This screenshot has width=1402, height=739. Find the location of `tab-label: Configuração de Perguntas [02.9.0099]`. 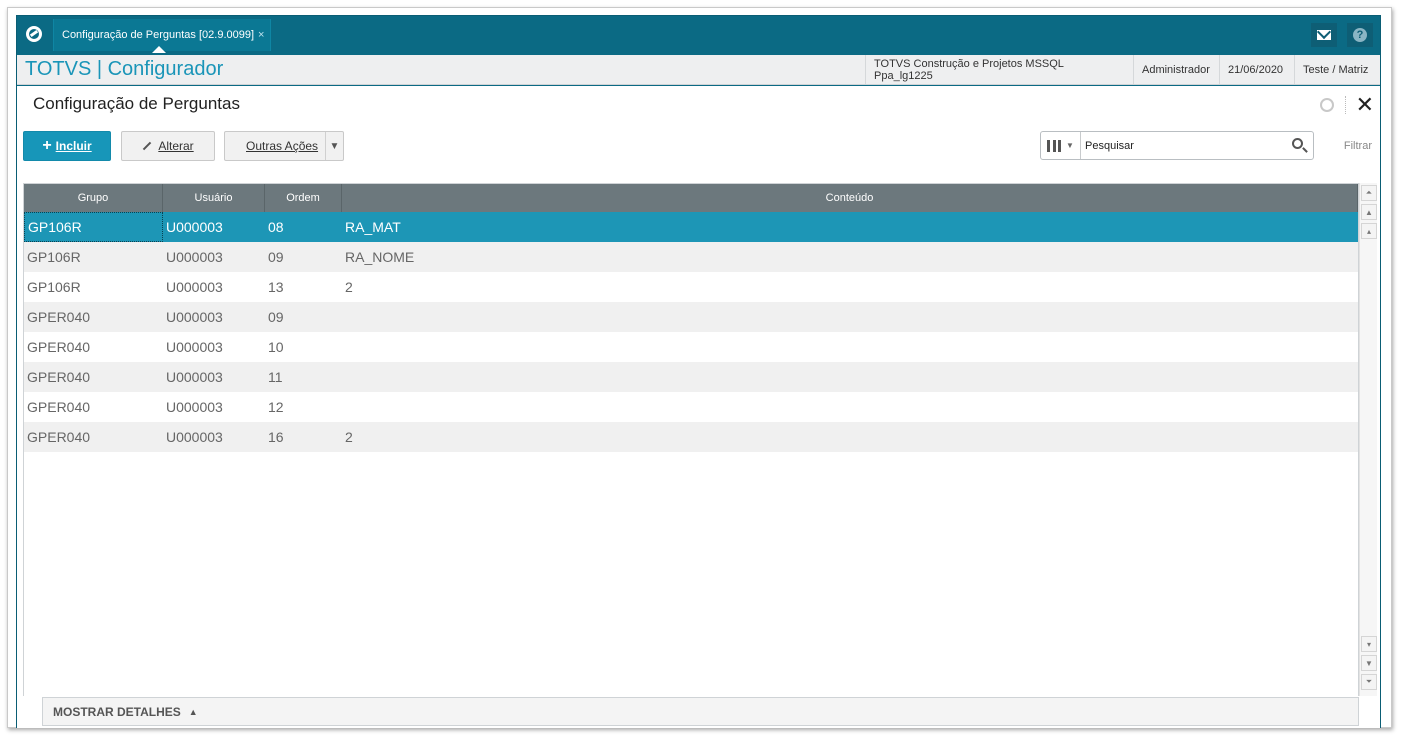

tab-label: Configuração de Perguntas [02.9.0099] is located at coordinates (158, 35).